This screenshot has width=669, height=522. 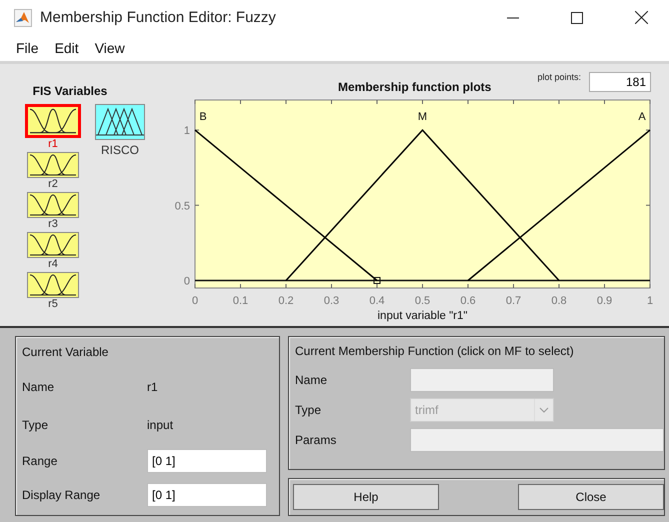 What do you see at coordinates (53, 304) in the screenshot?
I see `variable-name: r5` at bounding box center [53, 304].